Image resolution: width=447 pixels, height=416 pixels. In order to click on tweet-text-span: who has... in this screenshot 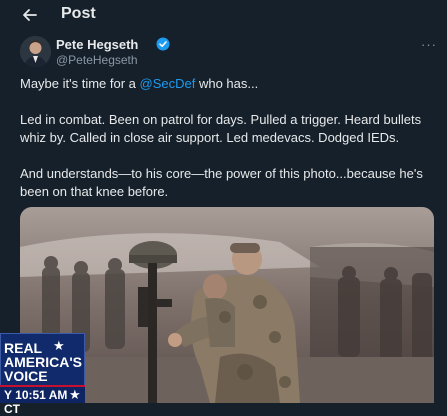, I will do `click(227, 83)`.